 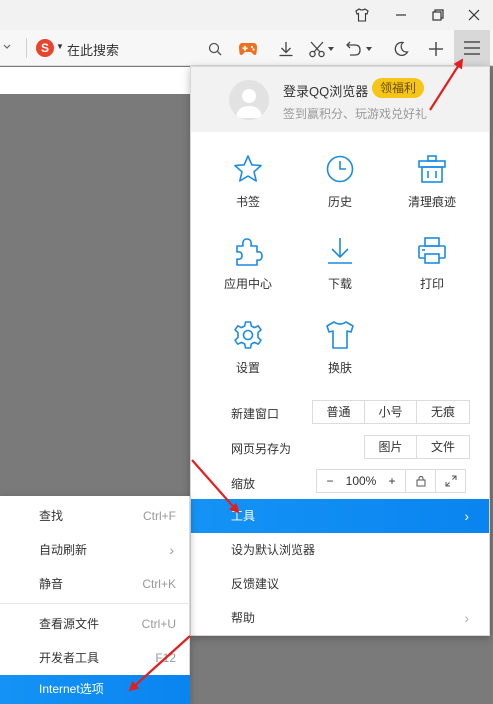 What do you see at coordinates (255, 584) in the screenshot?
I see `menu-item-label: 反馈建议` at bounding box center [255, 584].